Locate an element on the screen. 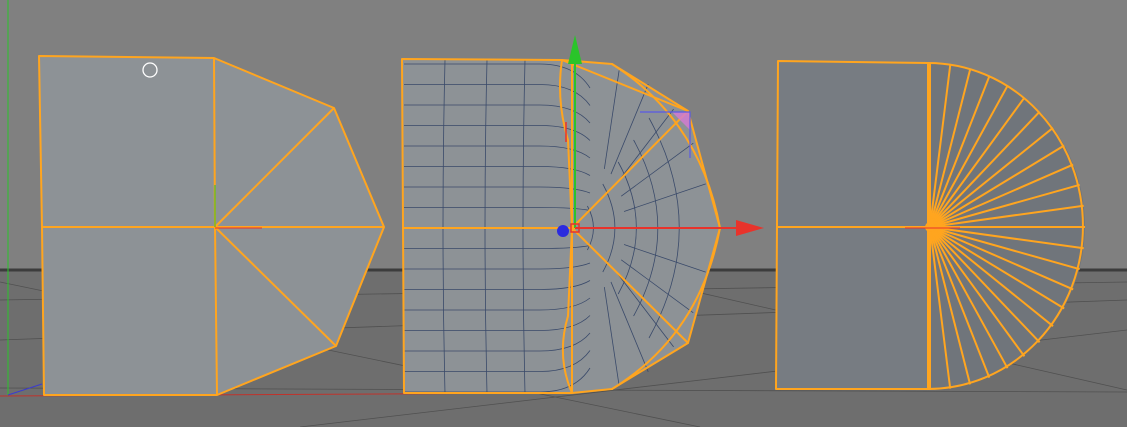 Image resolution: width=1127 pixels, height=427 pixels. gizmo-z-axis-handle-icon is located at coordinates (563, 231).